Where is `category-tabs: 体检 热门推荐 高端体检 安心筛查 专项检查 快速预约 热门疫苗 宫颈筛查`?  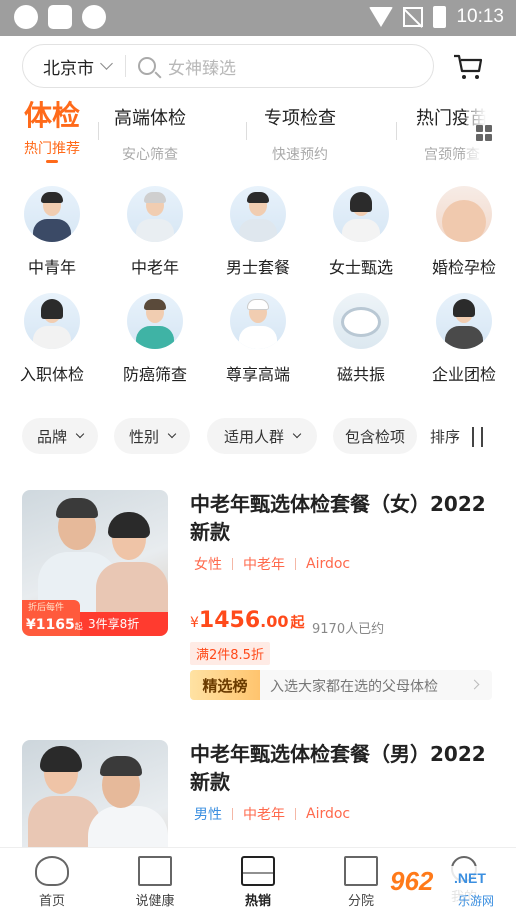 category-tabs: 体检 热门推荐 高端体检 安心筛查 专项检查 快速预约 热门疫苗 宫颈筛查 is located at coordinates (258, 135).